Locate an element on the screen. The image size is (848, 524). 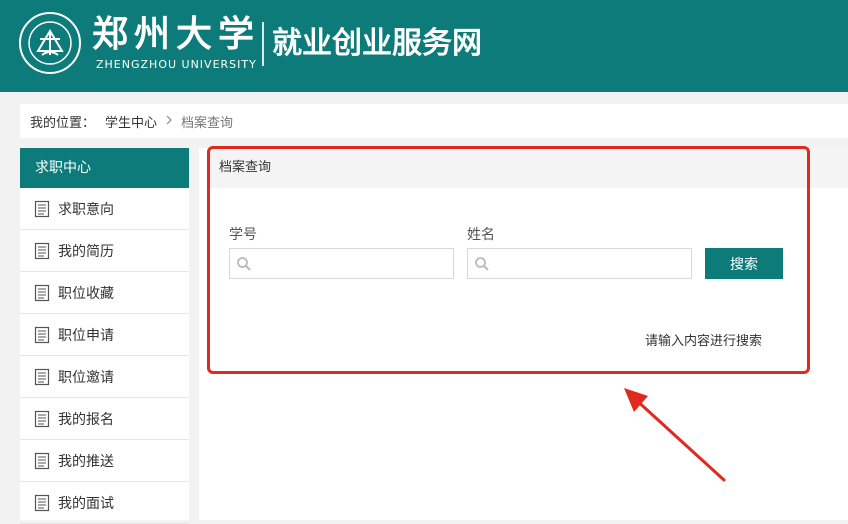
chevron-right-icon is located at coordinates (169, 121).